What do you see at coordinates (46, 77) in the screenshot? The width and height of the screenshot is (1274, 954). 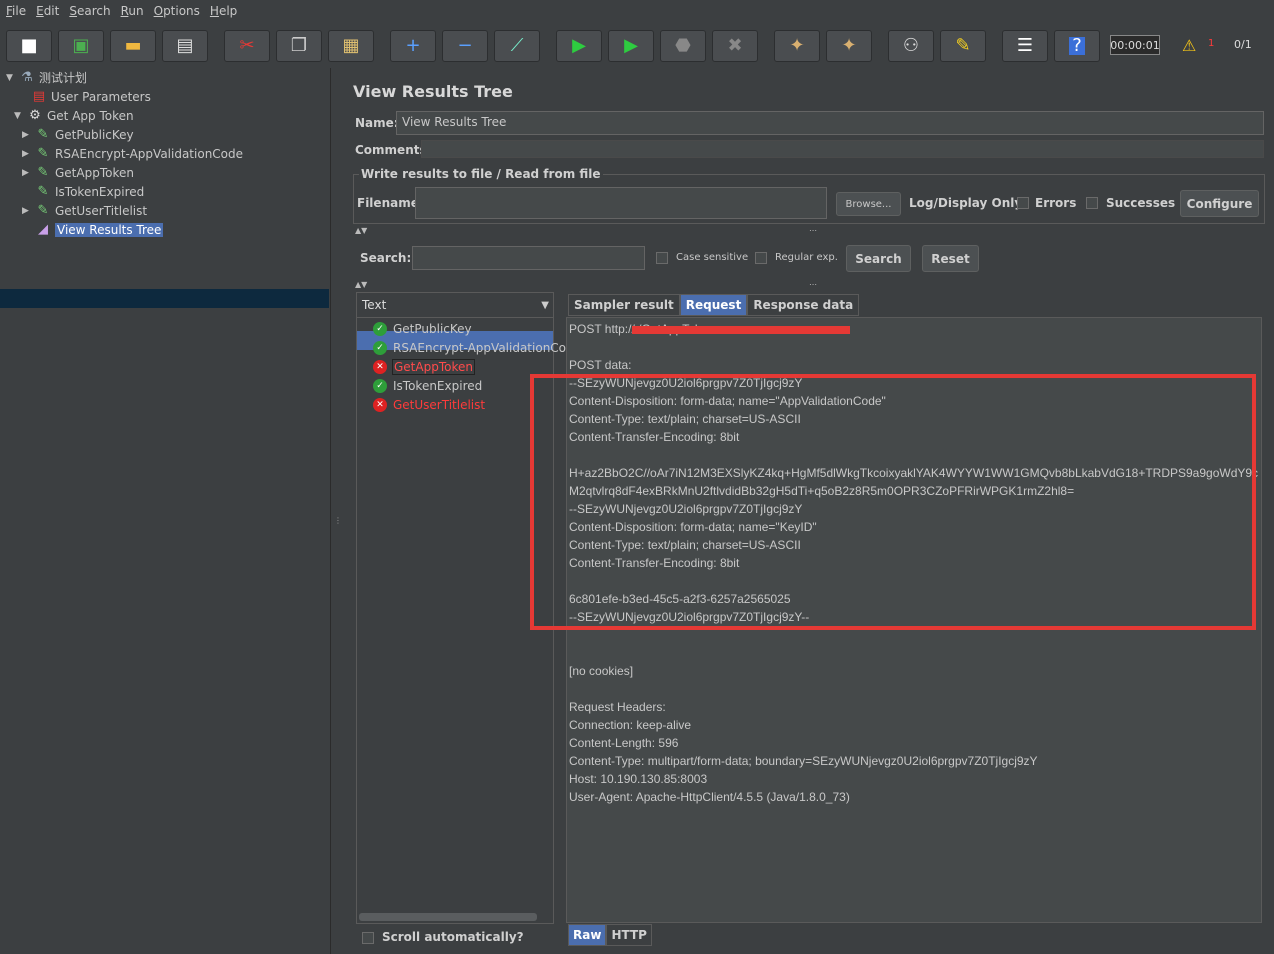 I see `tree-item-test-plan: ▼ ⚗ 测试计划` at bounding box center [46, 77].